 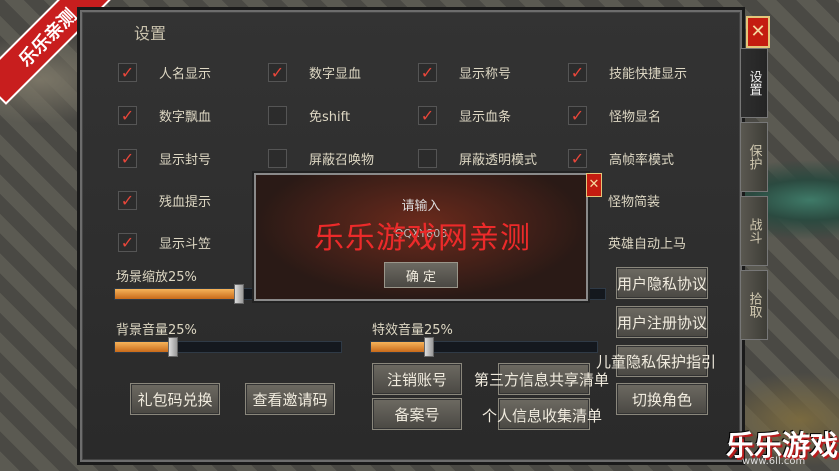 I want to click on option-number-float: ✓ 数字飘血, so click(x=164, y=115).